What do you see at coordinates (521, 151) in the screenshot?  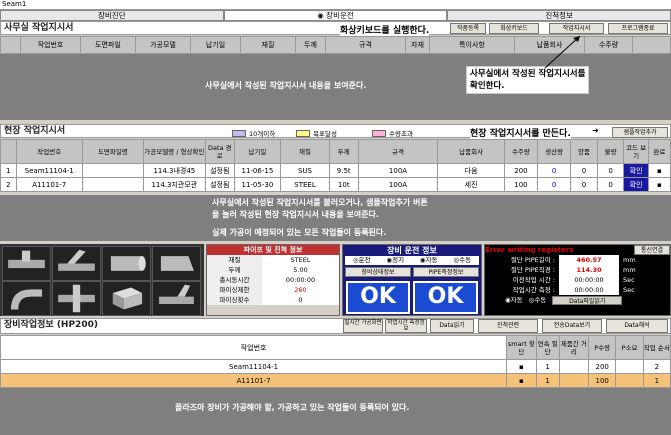 I see `th: 수주량` at bounding box center [521, 151].